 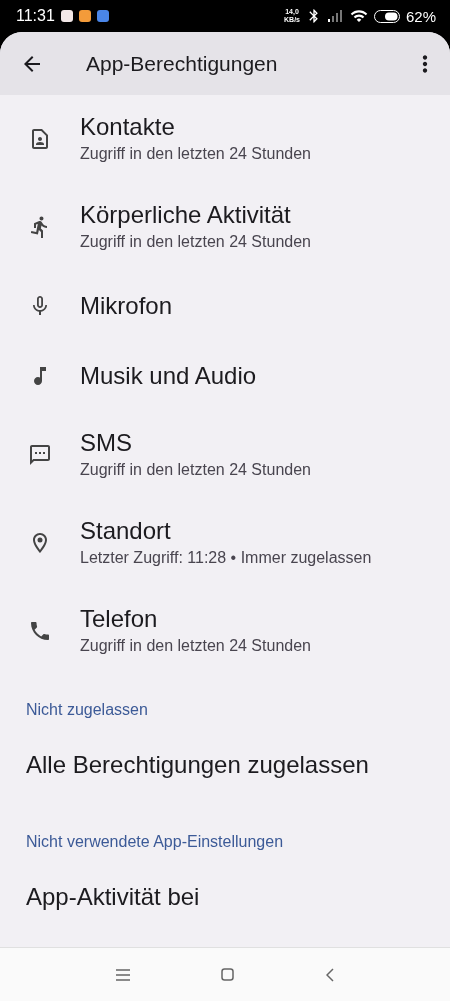 What do you see at coordinates (40, 631) in the screenshot?
I see `phone-icon` at bounding box center [40, 631].